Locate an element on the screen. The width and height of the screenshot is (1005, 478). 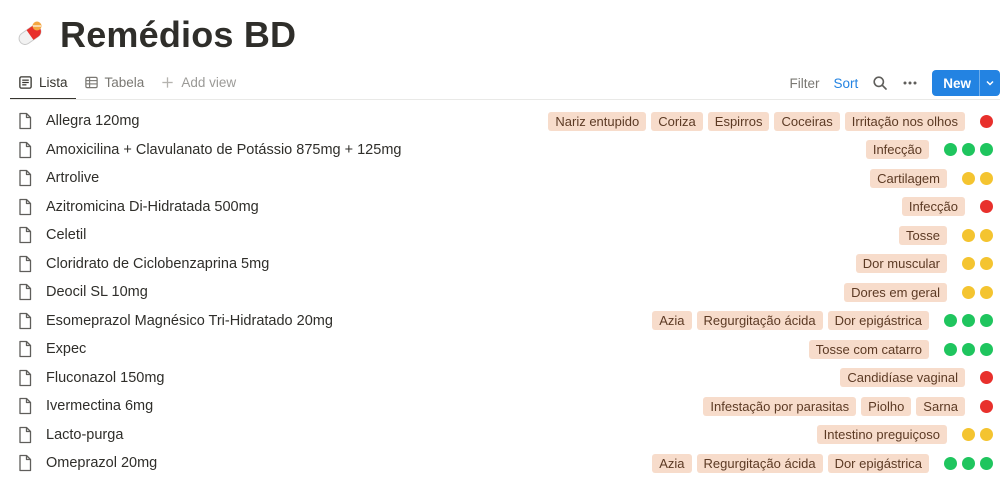
symptom-tag: Coceiras is located at coordinates (807, 121).